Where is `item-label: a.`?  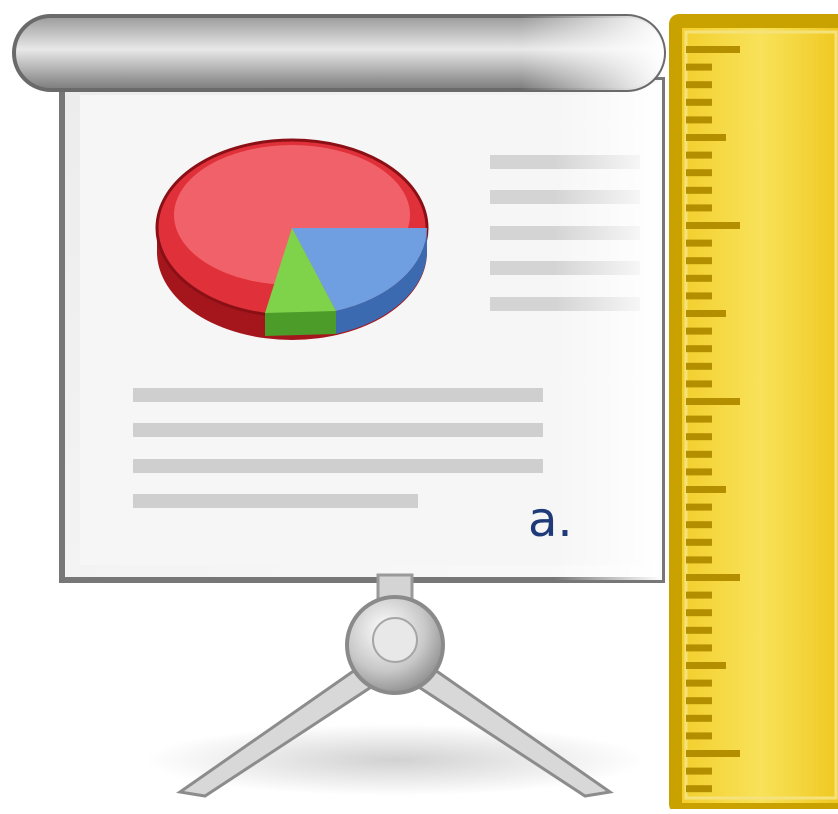
item-label: a. is located at coordinates (550, 520).